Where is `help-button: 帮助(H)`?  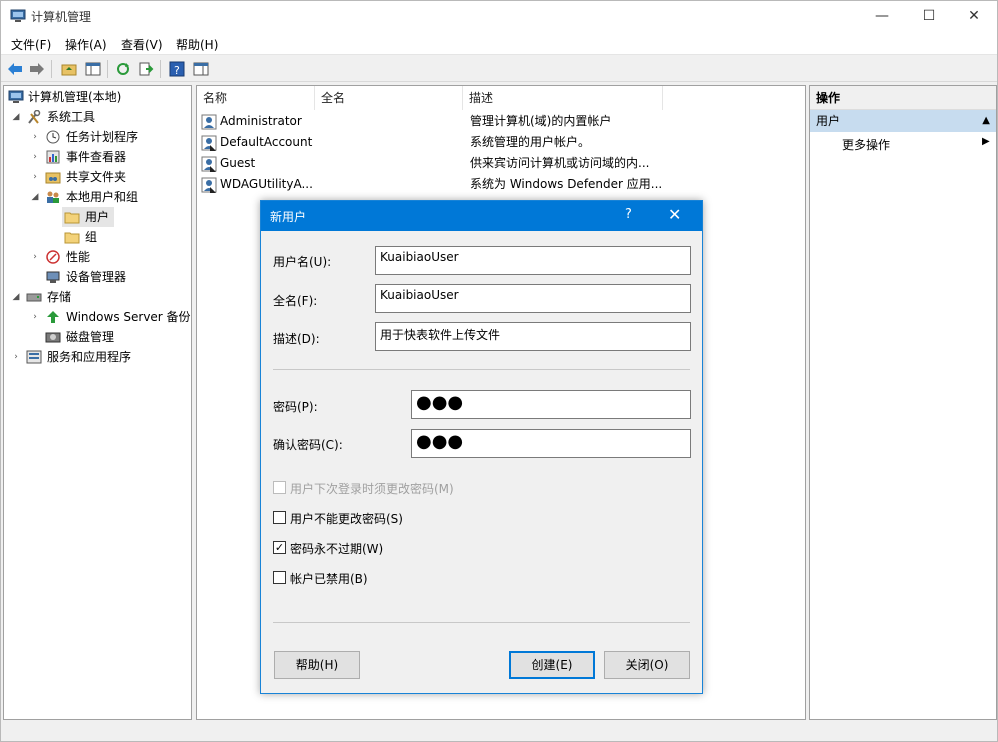 help-button: 帮助(H) is located at coordinates (317, 665).